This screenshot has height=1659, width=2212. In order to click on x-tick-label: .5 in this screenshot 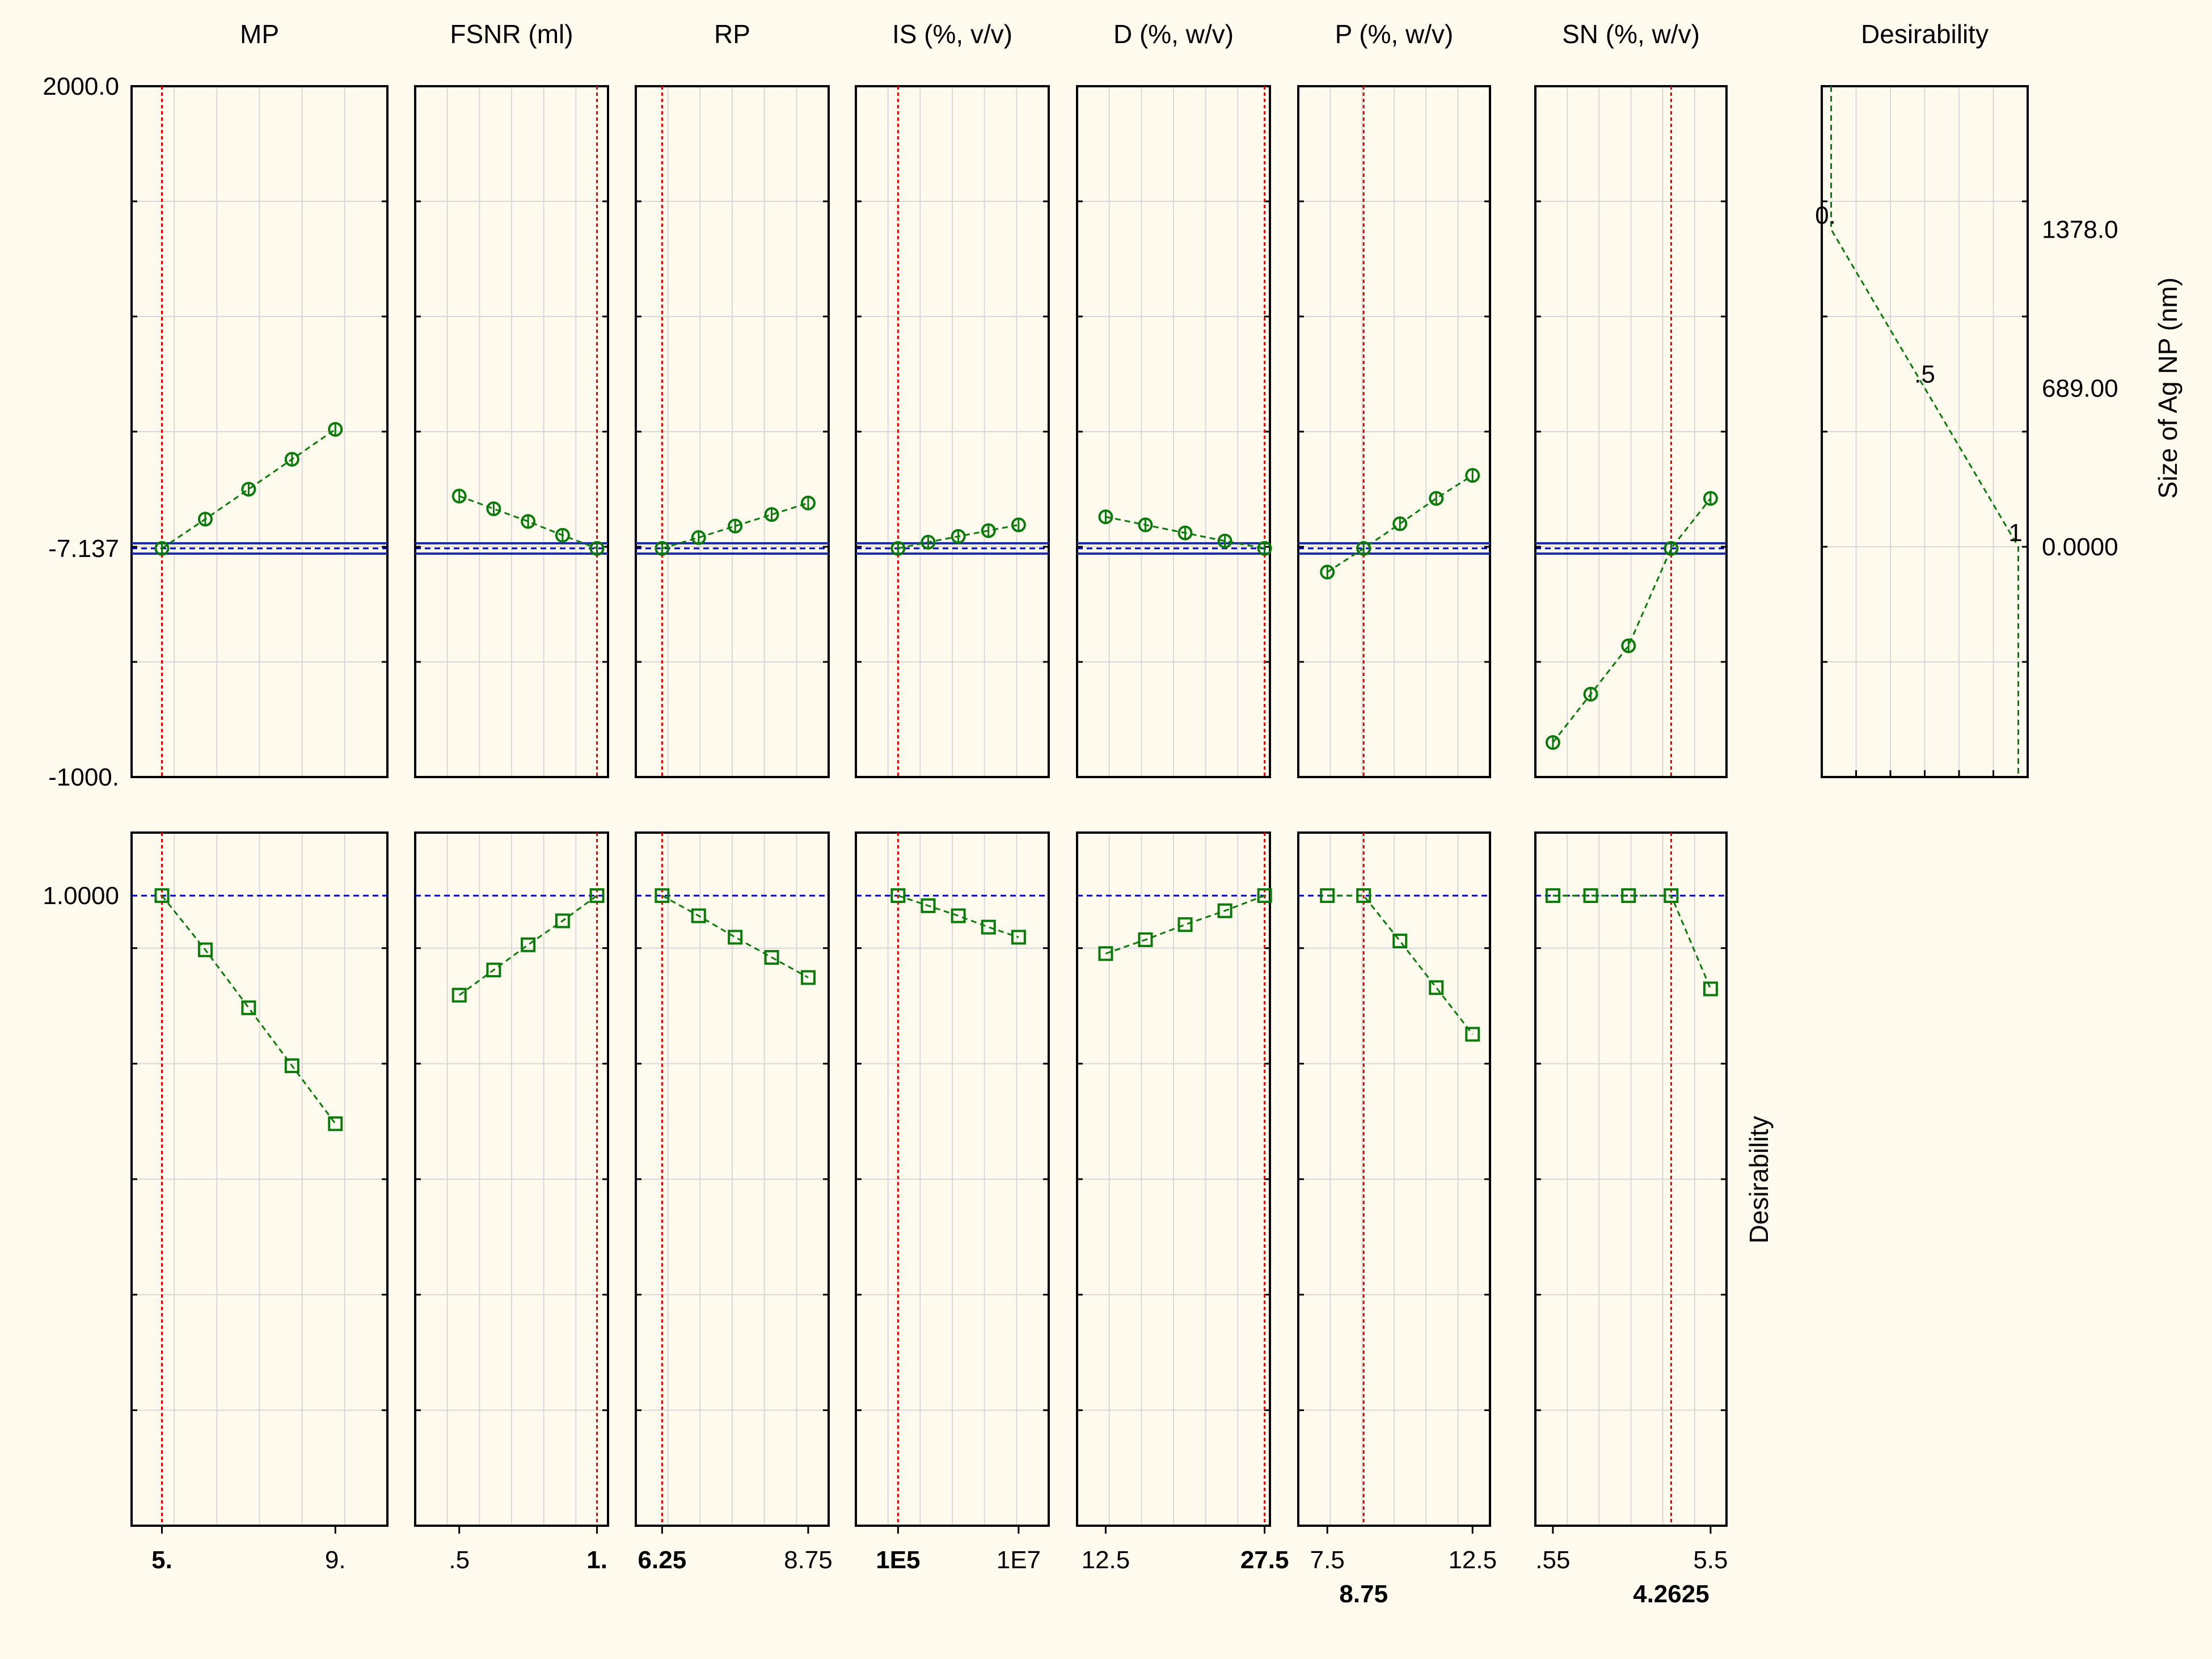, I will do `click(459, 1560)`.